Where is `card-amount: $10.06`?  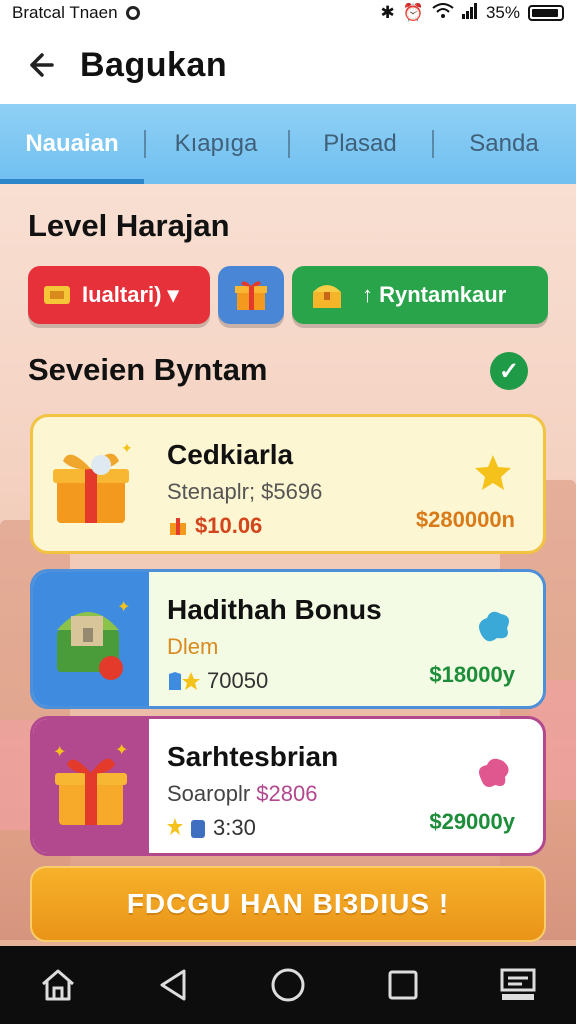 card-amount: $10.06 is located at coordinates (229, 525).